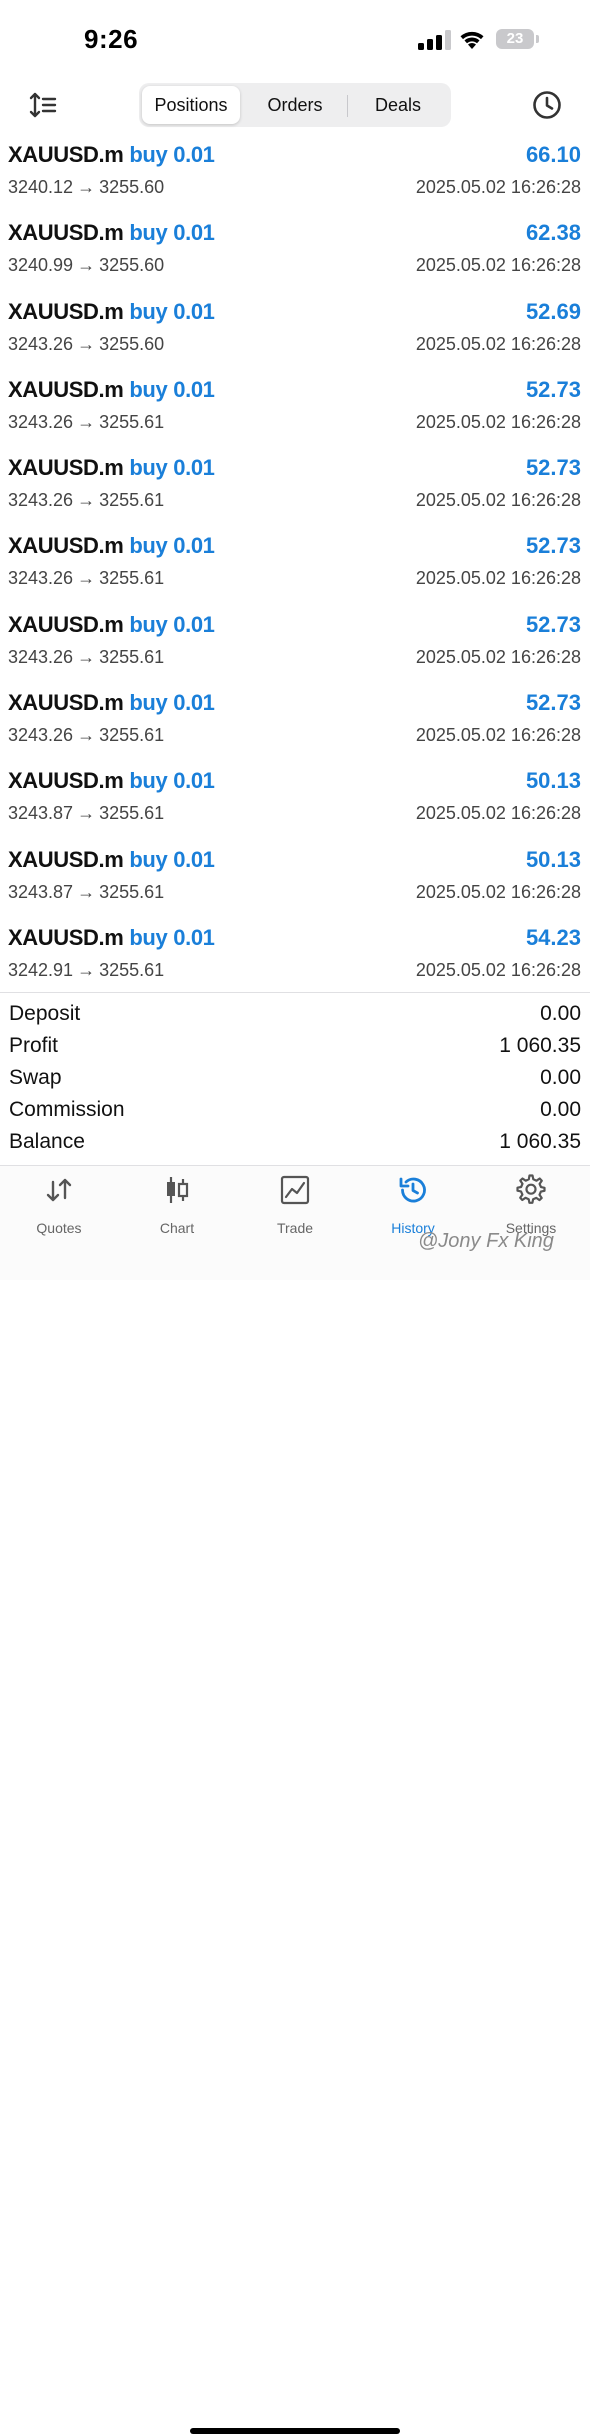  I want to click on battery-tip, so click(537, 39).